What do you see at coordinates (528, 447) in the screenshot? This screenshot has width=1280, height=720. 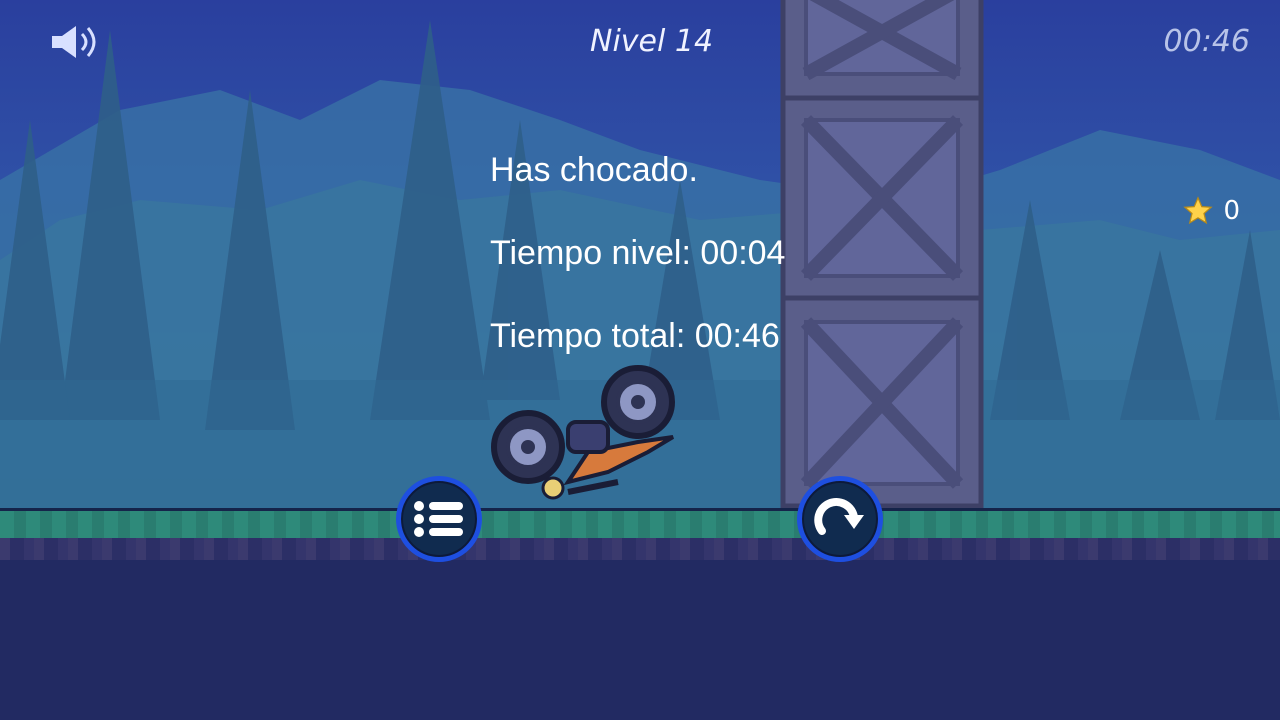 I see `bike-rear-wheel` at bounding box center [528, 447].